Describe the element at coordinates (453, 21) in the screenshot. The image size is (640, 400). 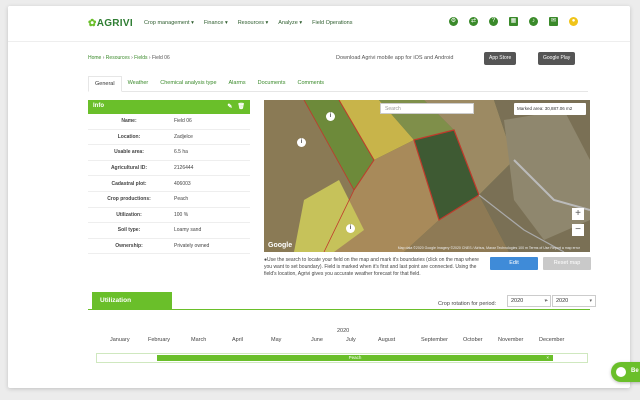
I see `gear-icon: ⚙` at that location.